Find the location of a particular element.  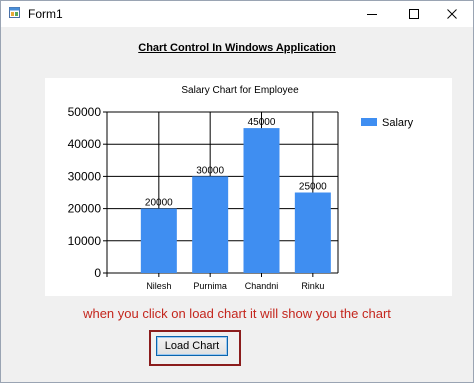

chart-title: Salary Chart for Employee is located at coordinates (240, 90).